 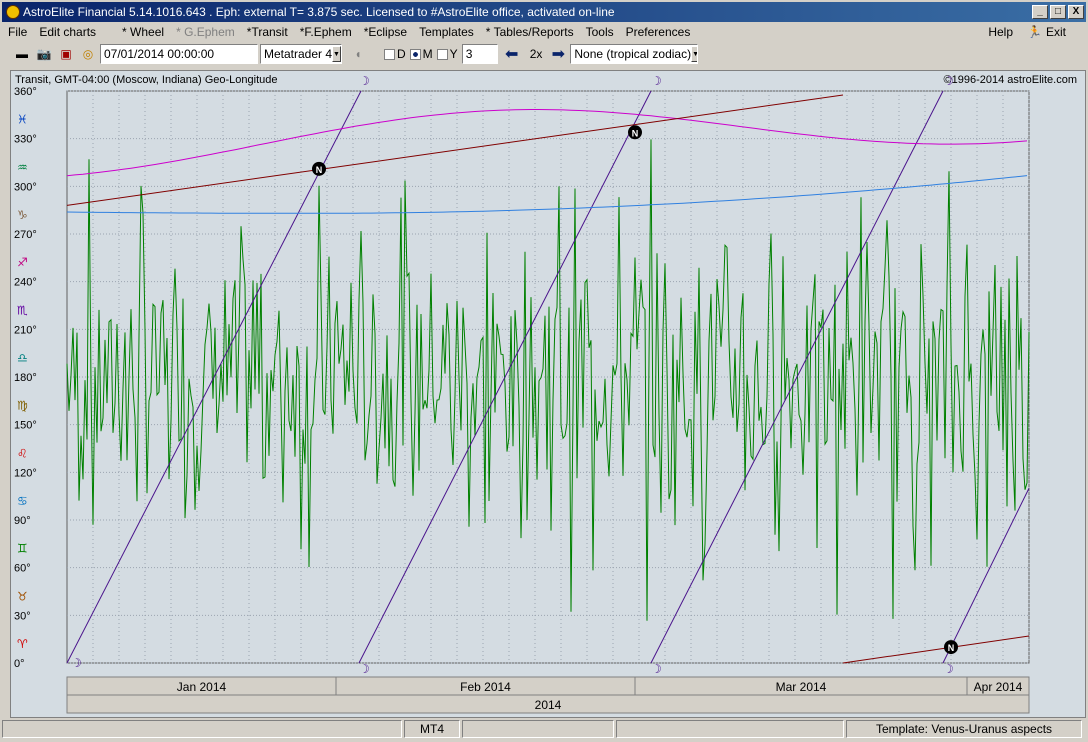 I want to click on menu-exit-label: Exit, so click(x=1055, y=32).